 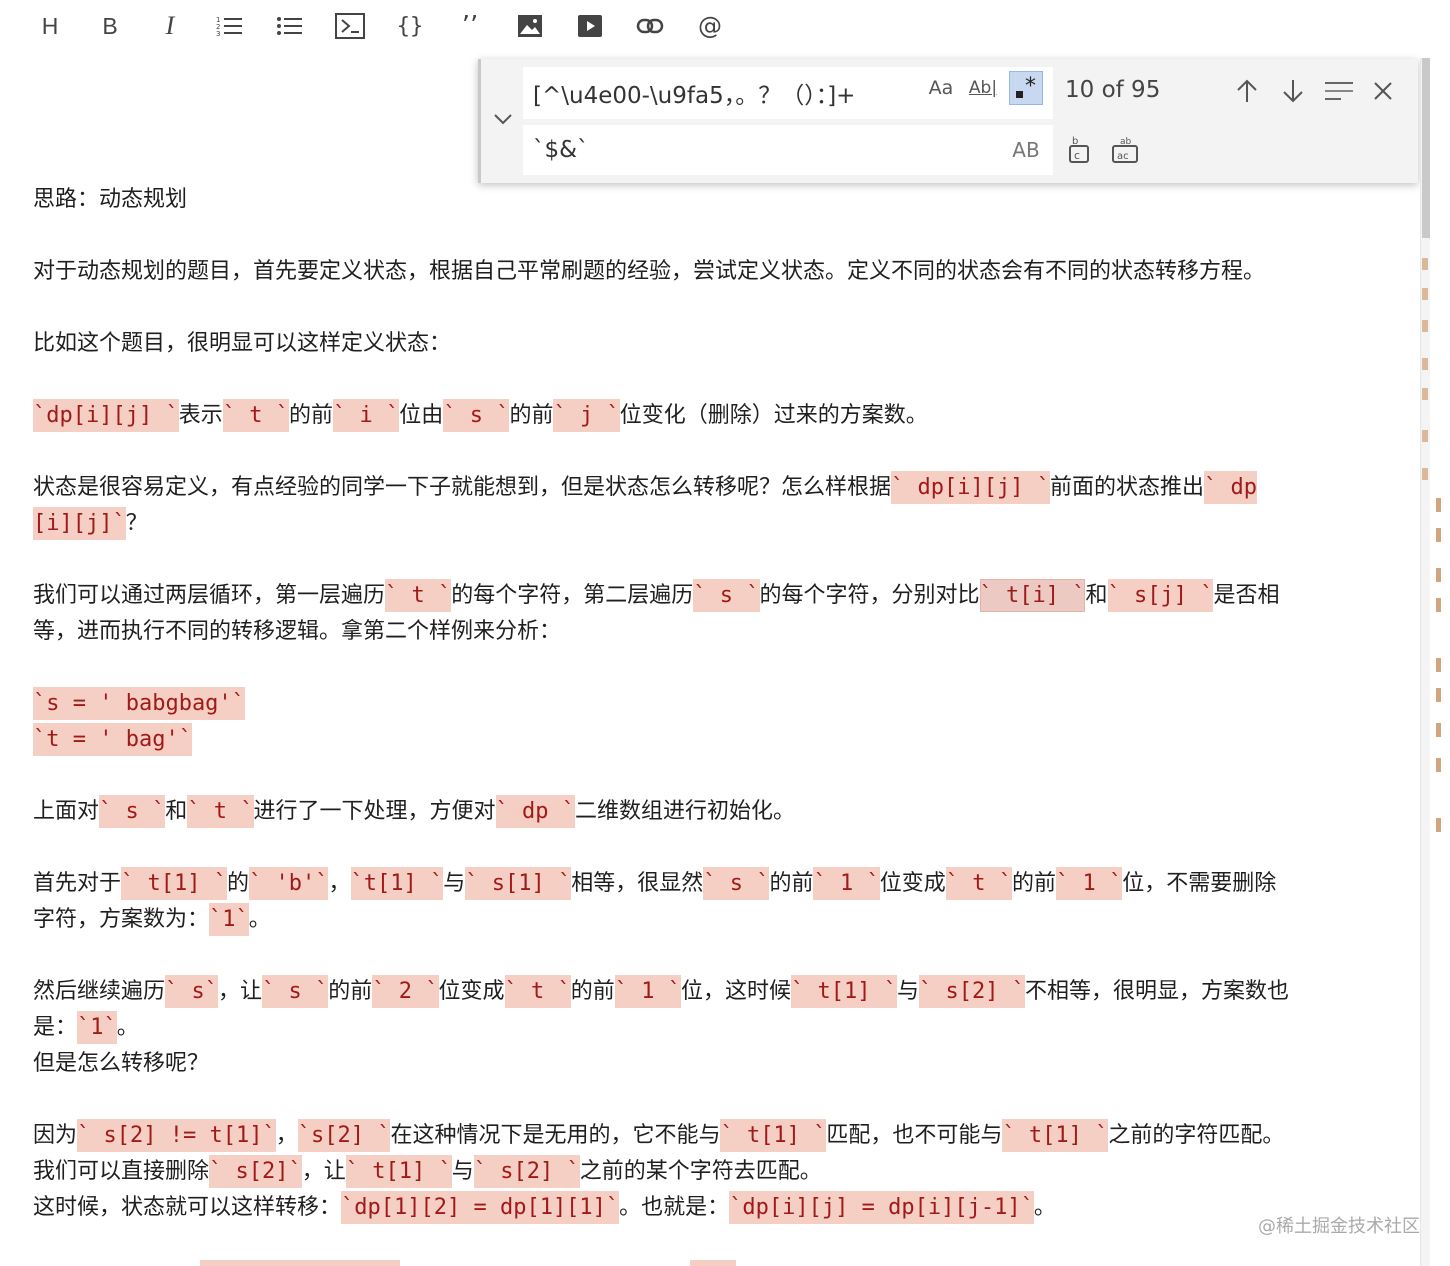 I want to click on scroll-thumb, so click(x=1426, y=148).